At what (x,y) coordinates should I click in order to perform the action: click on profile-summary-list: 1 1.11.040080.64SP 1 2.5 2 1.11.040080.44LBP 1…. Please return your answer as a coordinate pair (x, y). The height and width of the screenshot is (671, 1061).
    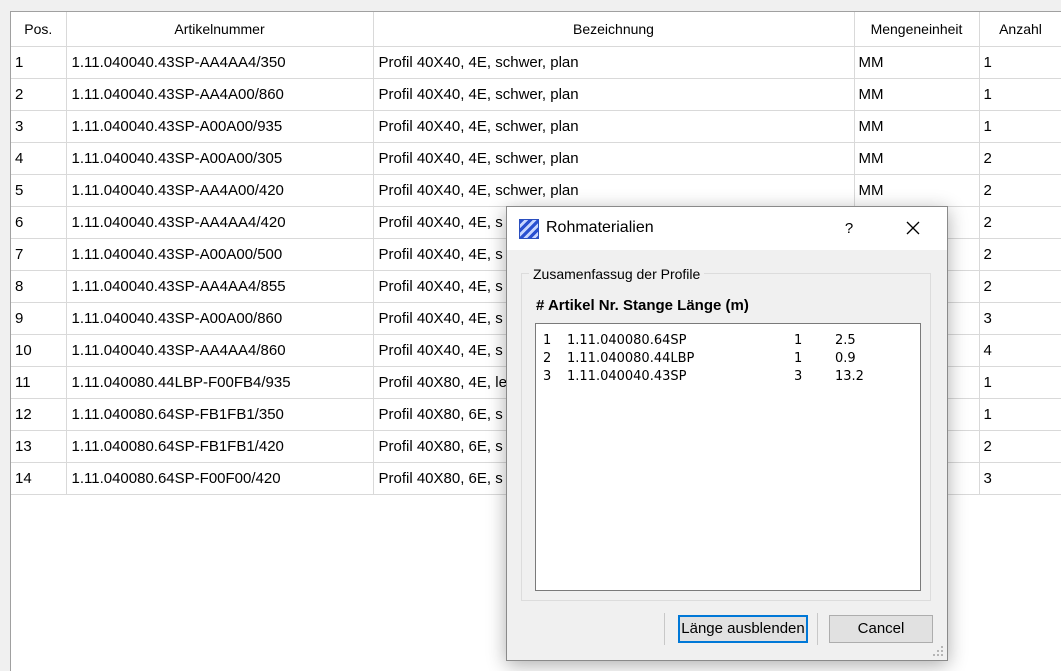
    Looking at the image, I should click on (728, 457).